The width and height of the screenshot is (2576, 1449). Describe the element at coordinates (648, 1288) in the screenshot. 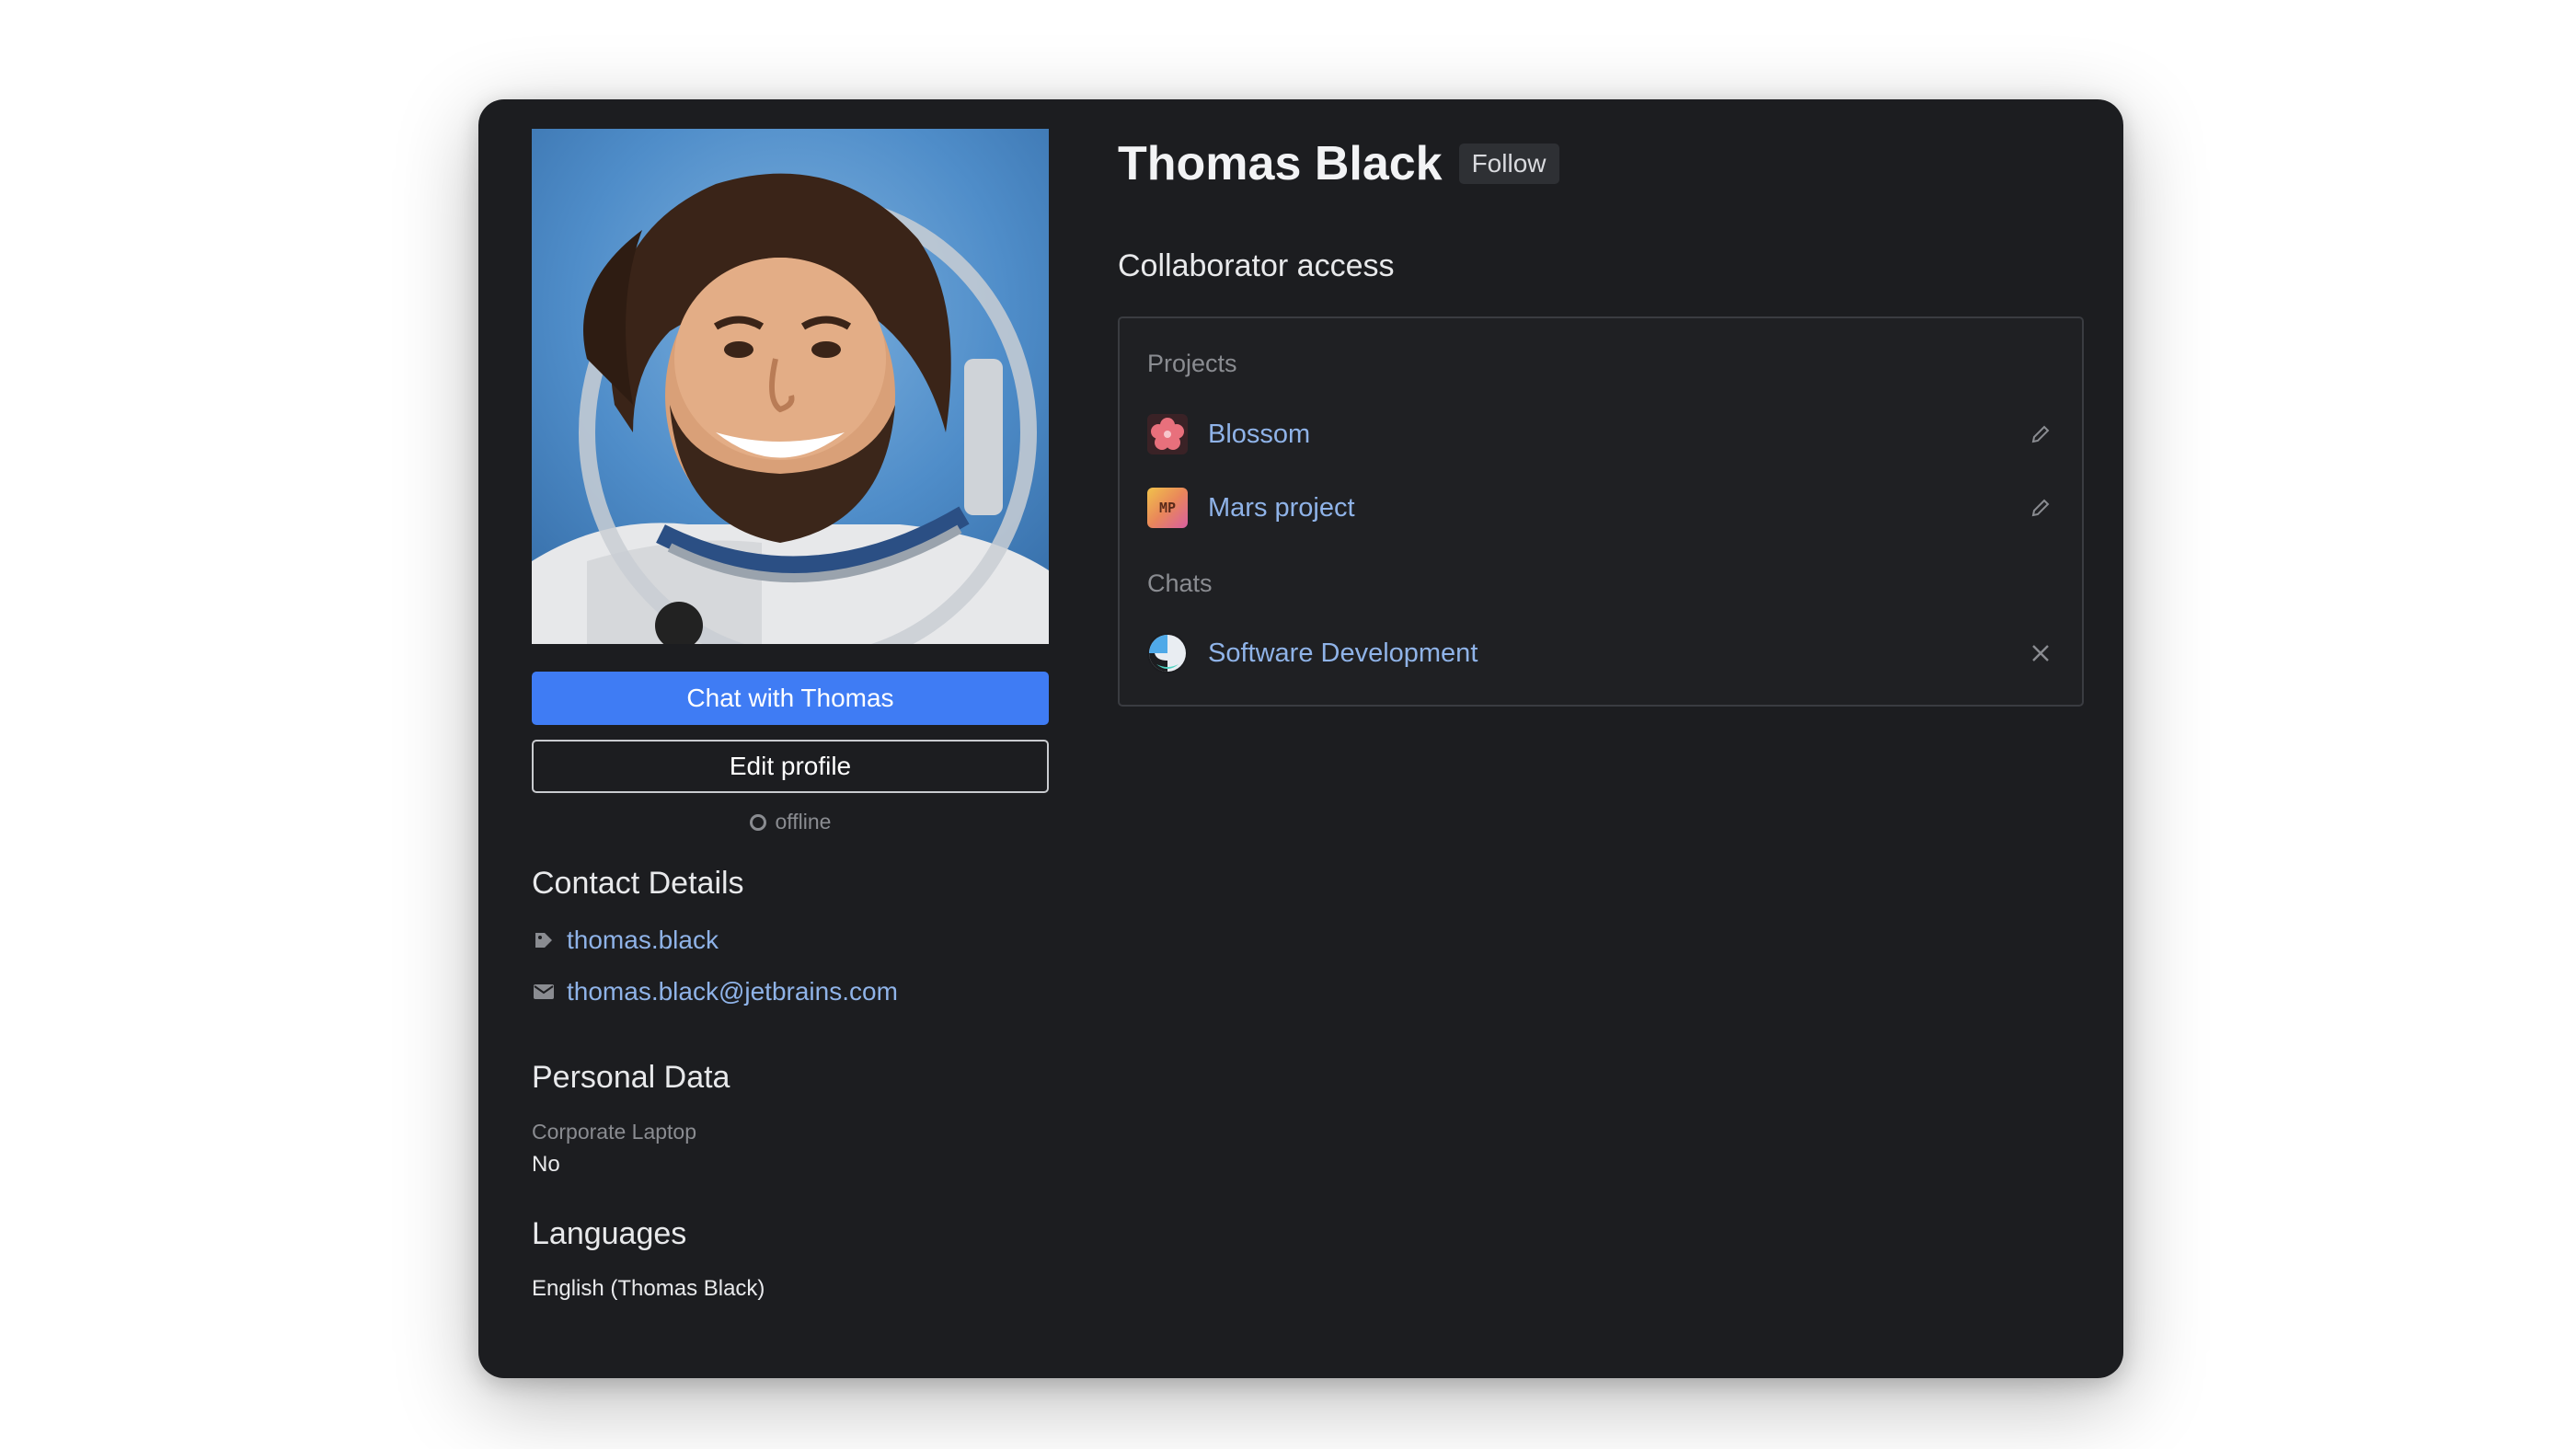

I see `languages-value: English (Thomas Black)` at that location.